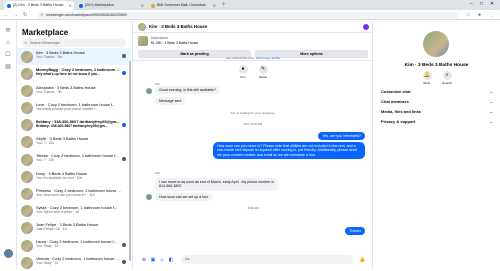 The width and height of the screenshot is (500, 271). Describe the element at coordinates (471, 4) in the screenshot. I see `minimize-icon: –` at that location.